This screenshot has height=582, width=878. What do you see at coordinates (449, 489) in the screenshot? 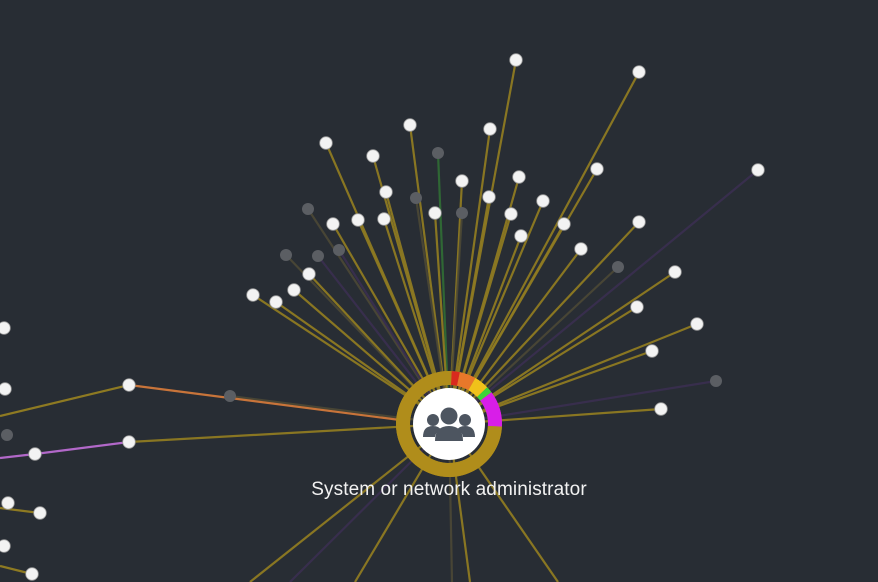
I see `hub-label: System or network administrator` at bounding box center [449, 489].